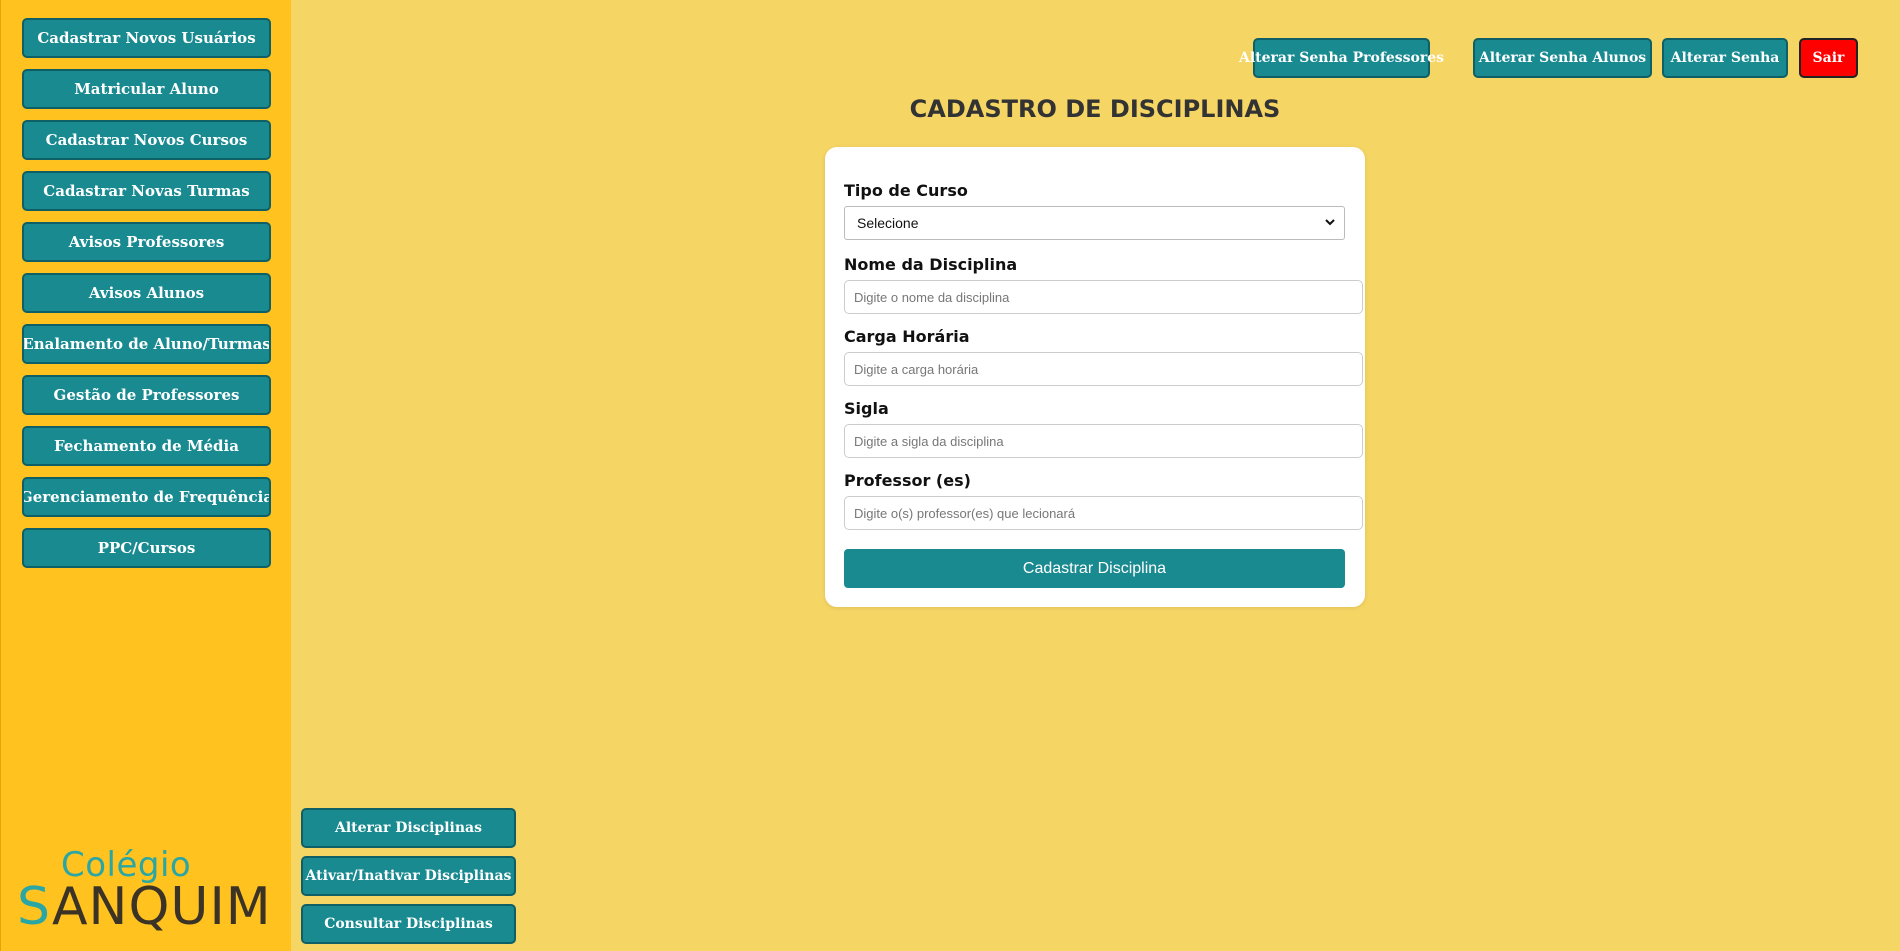 The width and height of the screenshot is (1900, 951). What do you see at coordinates (34, 907) in the screenshot?
I see `logo-letter-s: S` at bounding box center [34, 907].